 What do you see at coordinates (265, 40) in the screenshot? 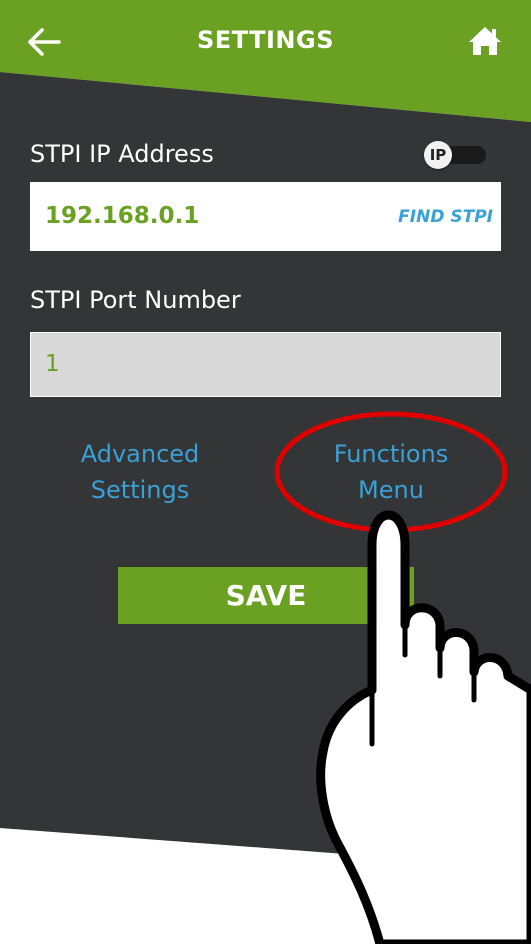
I see `page-title: SETTINGS` at bounding box center [265, 40].